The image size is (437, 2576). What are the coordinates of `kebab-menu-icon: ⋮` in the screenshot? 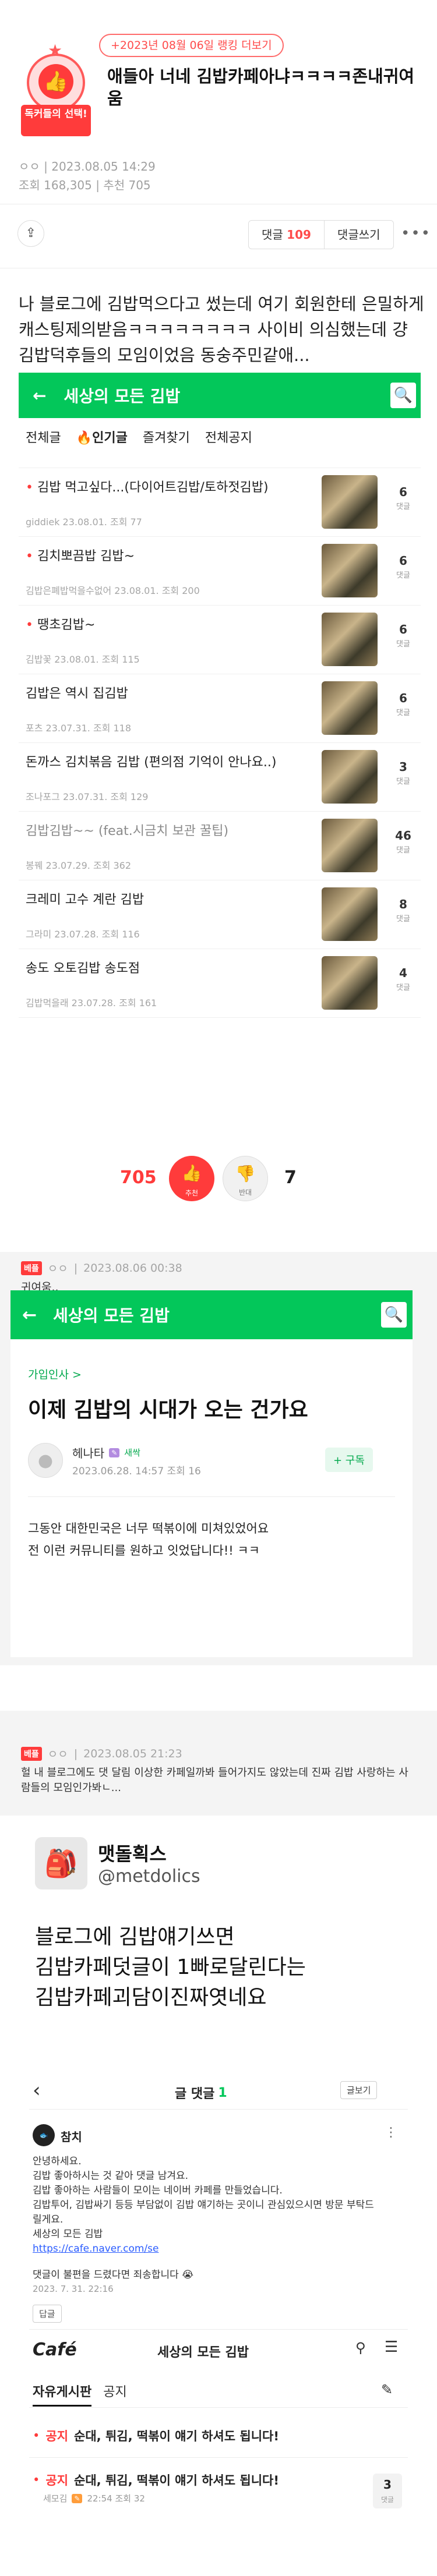 It's located at (391, 2132).